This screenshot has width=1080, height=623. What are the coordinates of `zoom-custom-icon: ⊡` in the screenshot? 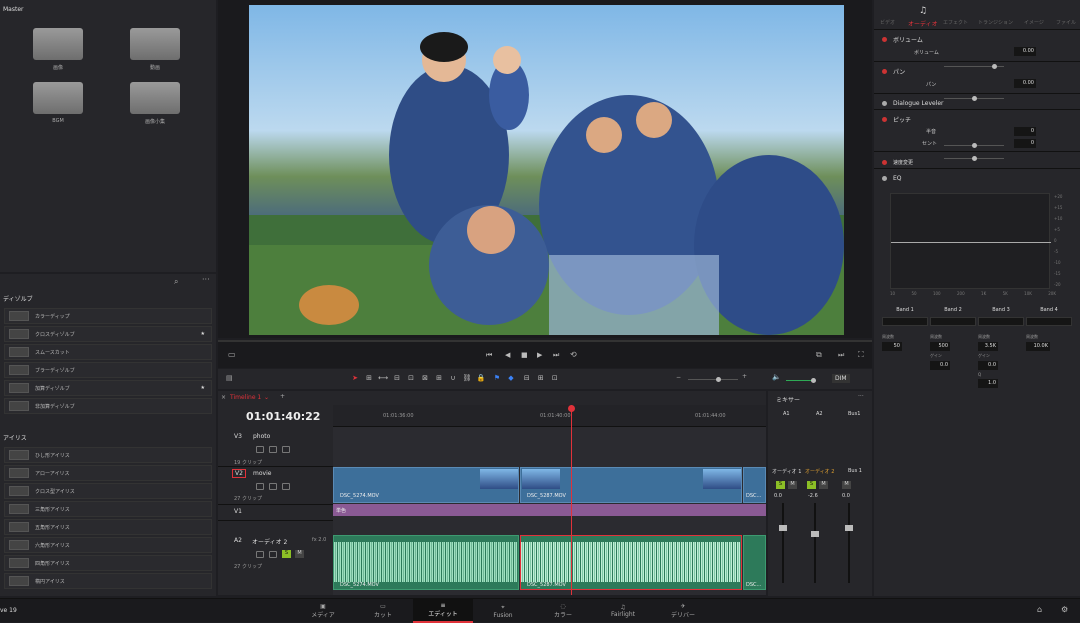 It's located at (555, 378).